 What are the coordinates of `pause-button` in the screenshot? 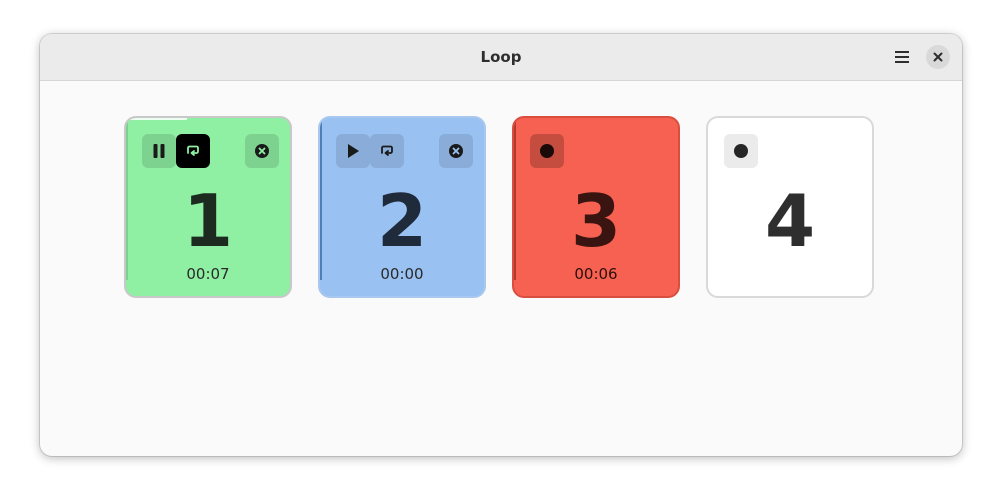 It's located at (159, 151).